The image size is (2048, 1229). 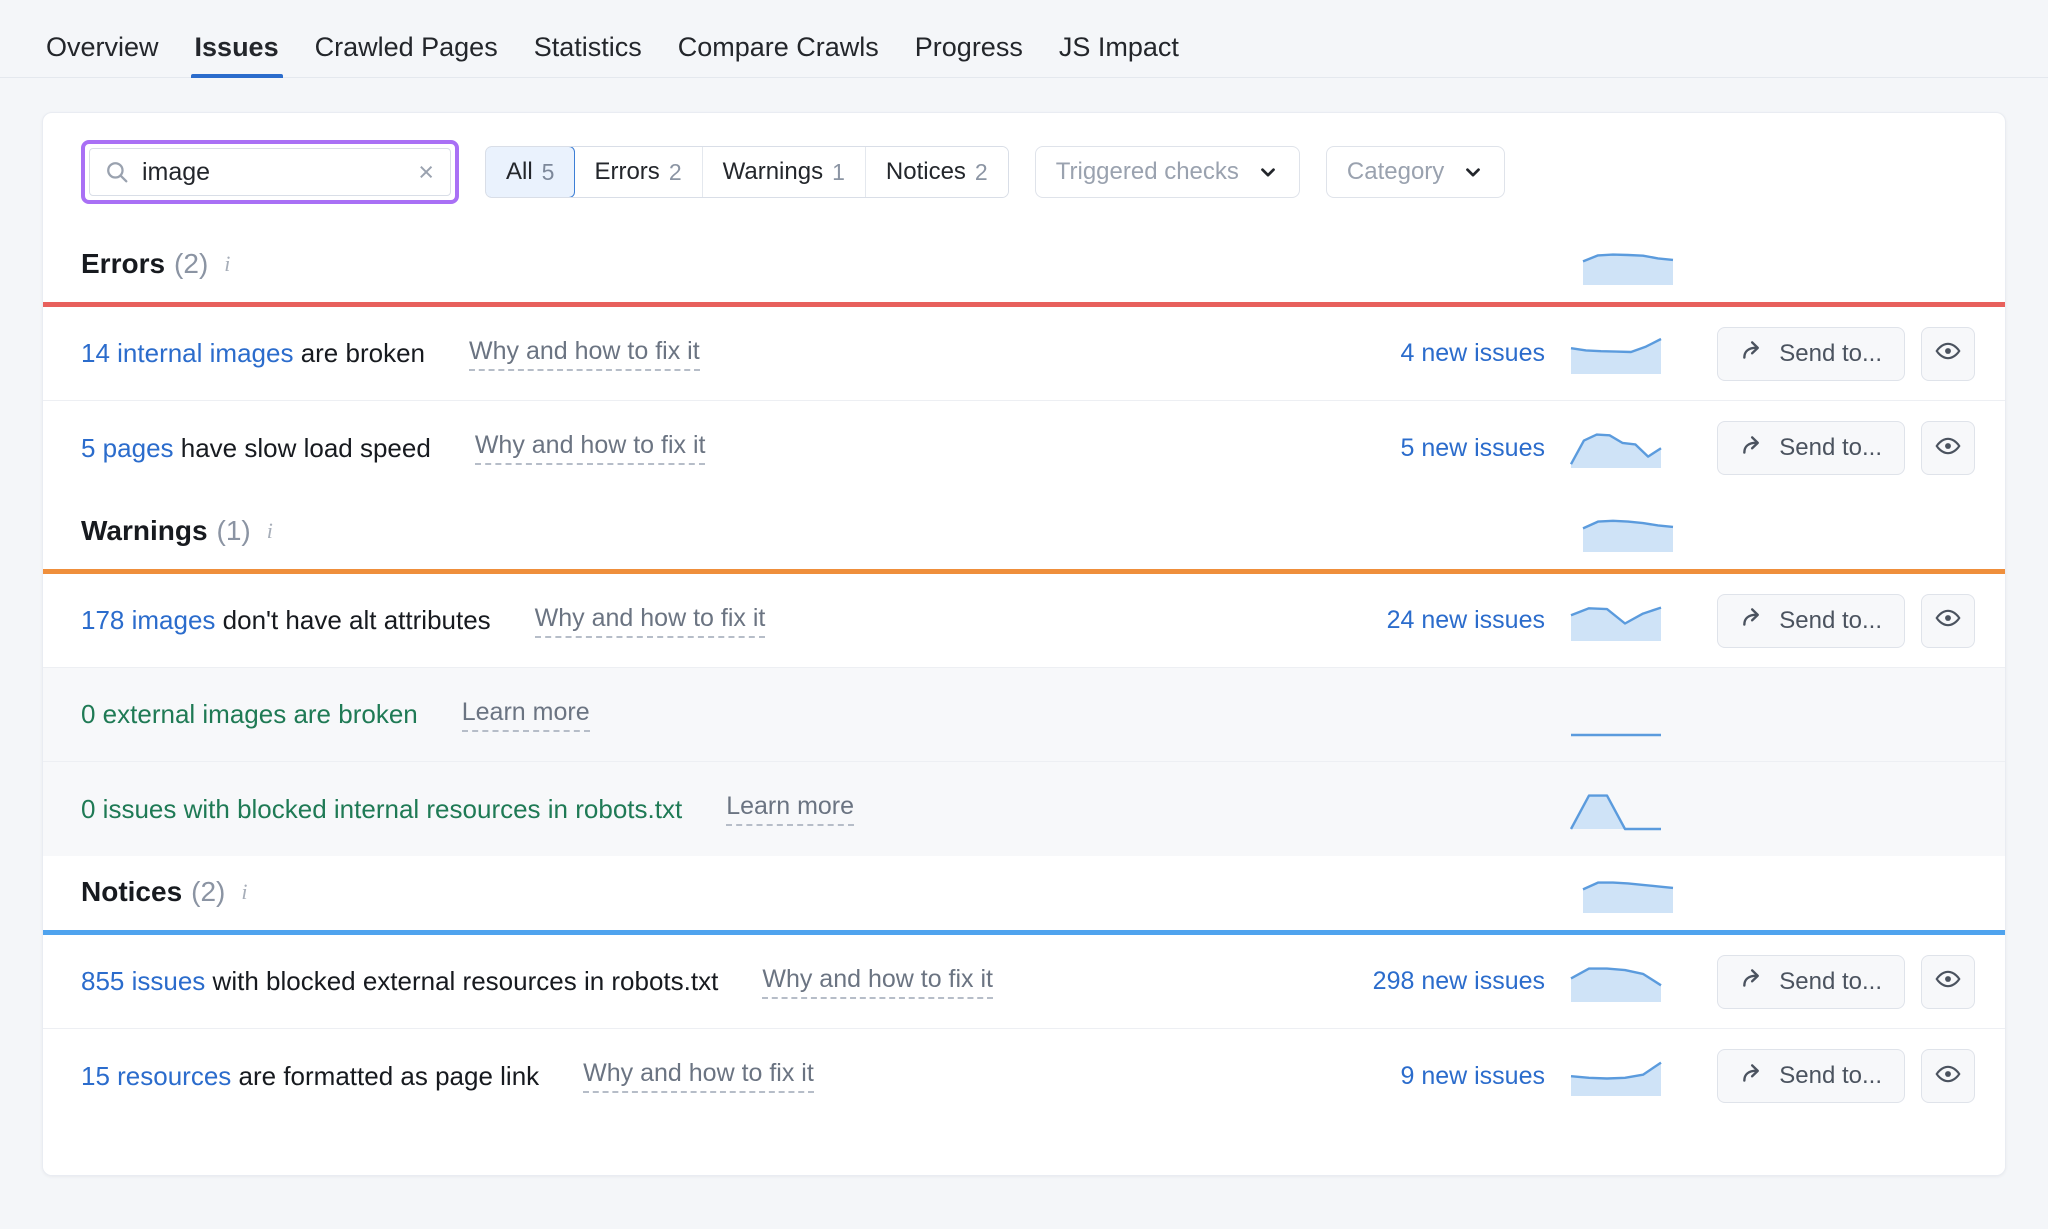 What do you see at coordinates (123, 263) in the screenshot?
I see `section-title: Errors` at bounding box center [123, 263].